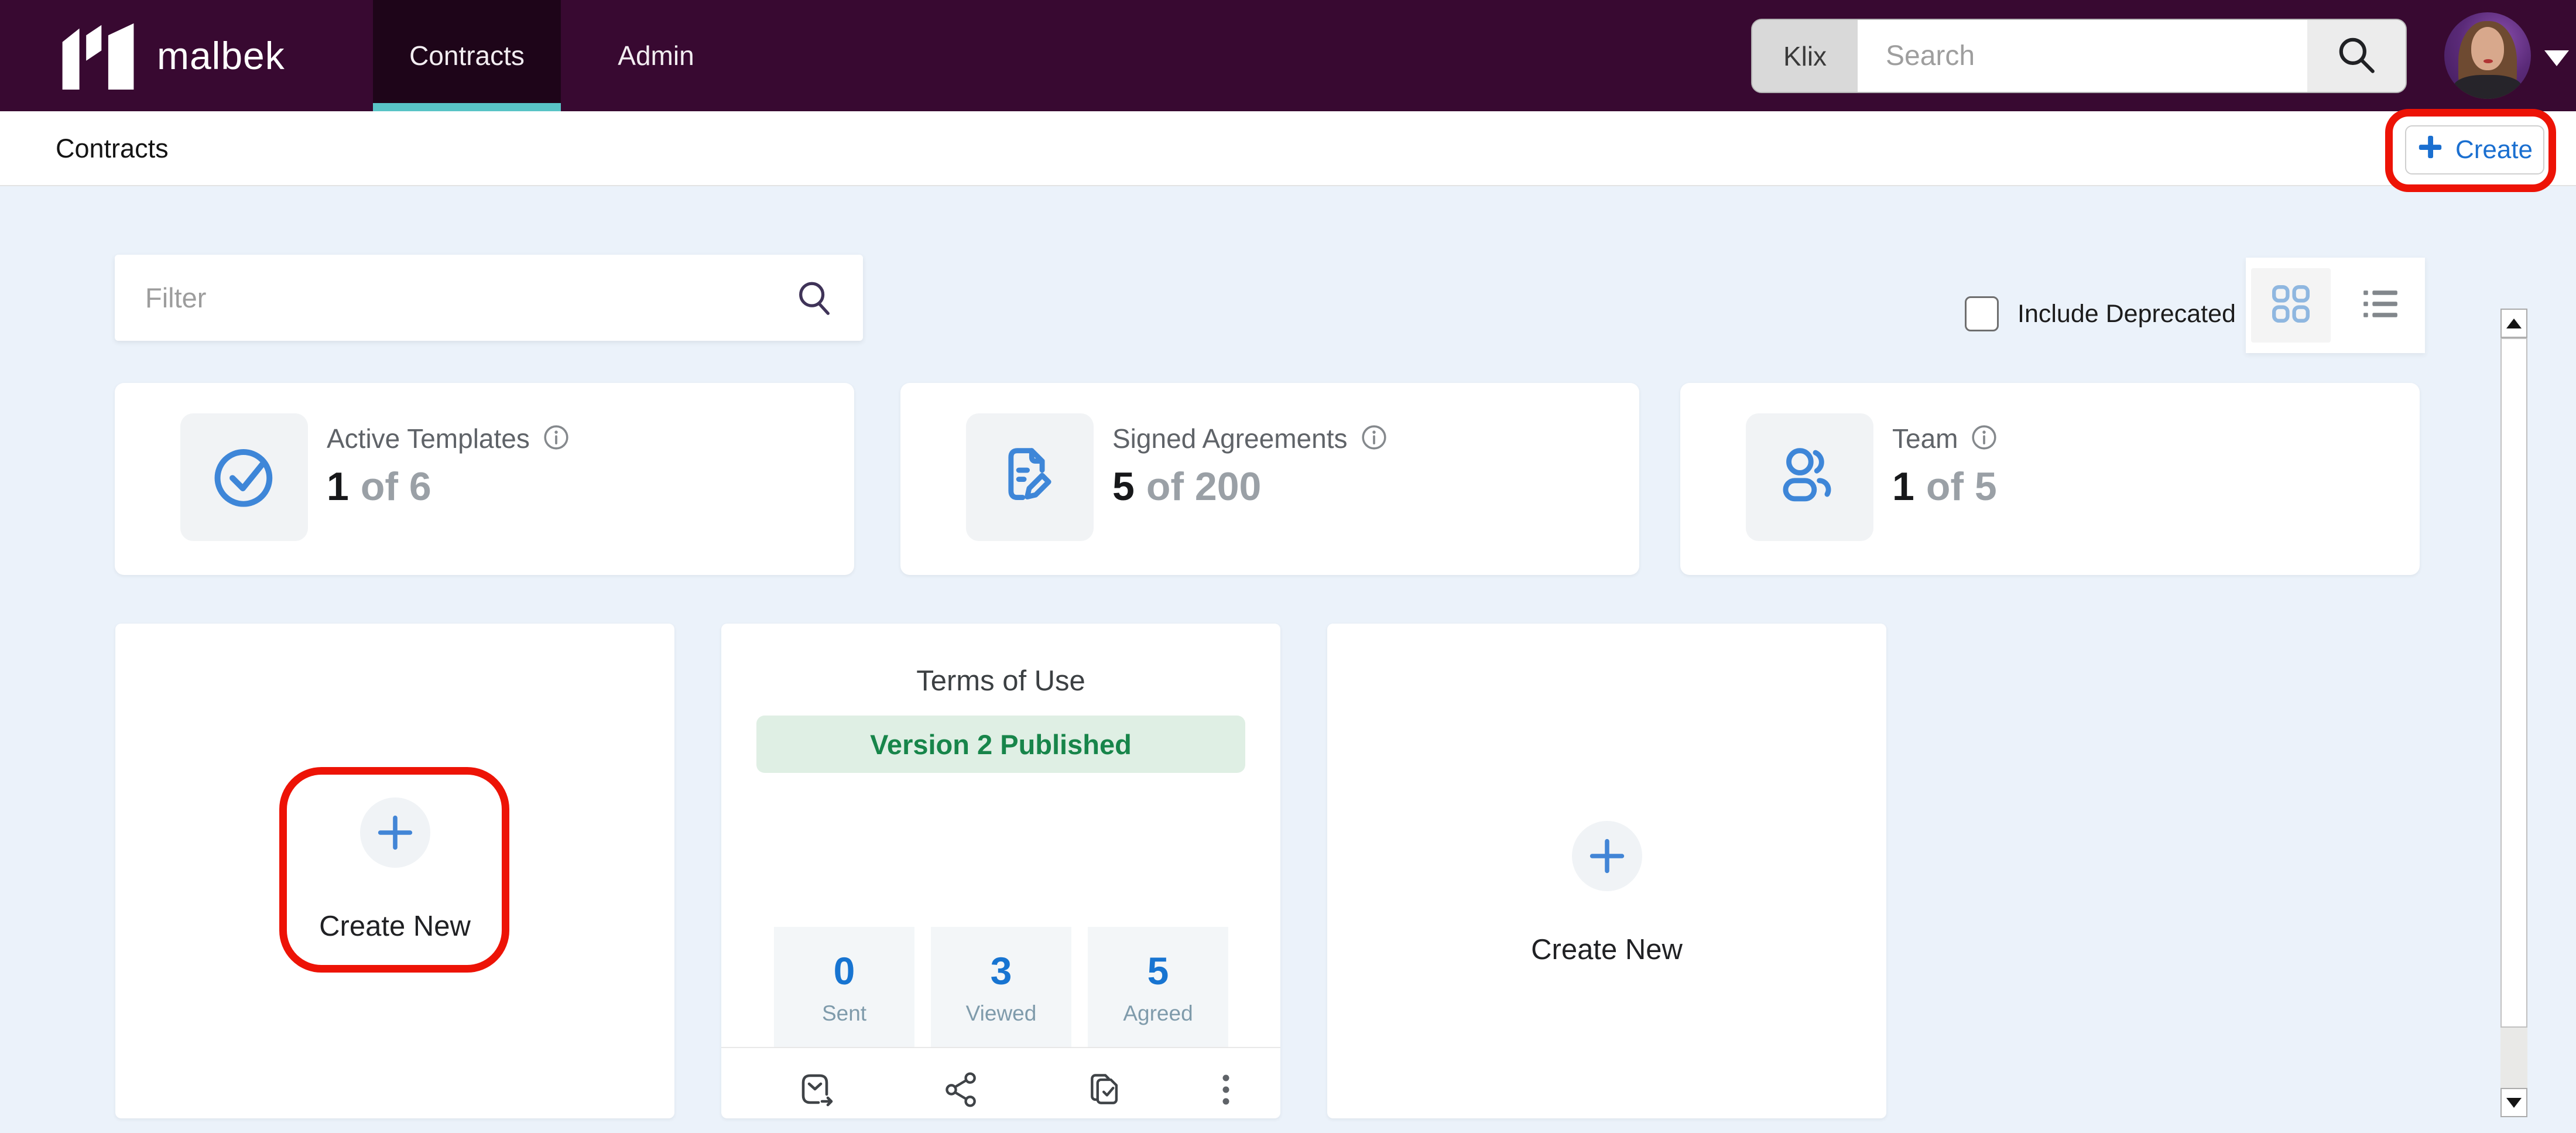 The height and width of the screenshot is (1133, 2576). What do you see at coordinates (221, 55) in the screenshot?
I see `brand-name: malbek` at bounding box center [221, 55].